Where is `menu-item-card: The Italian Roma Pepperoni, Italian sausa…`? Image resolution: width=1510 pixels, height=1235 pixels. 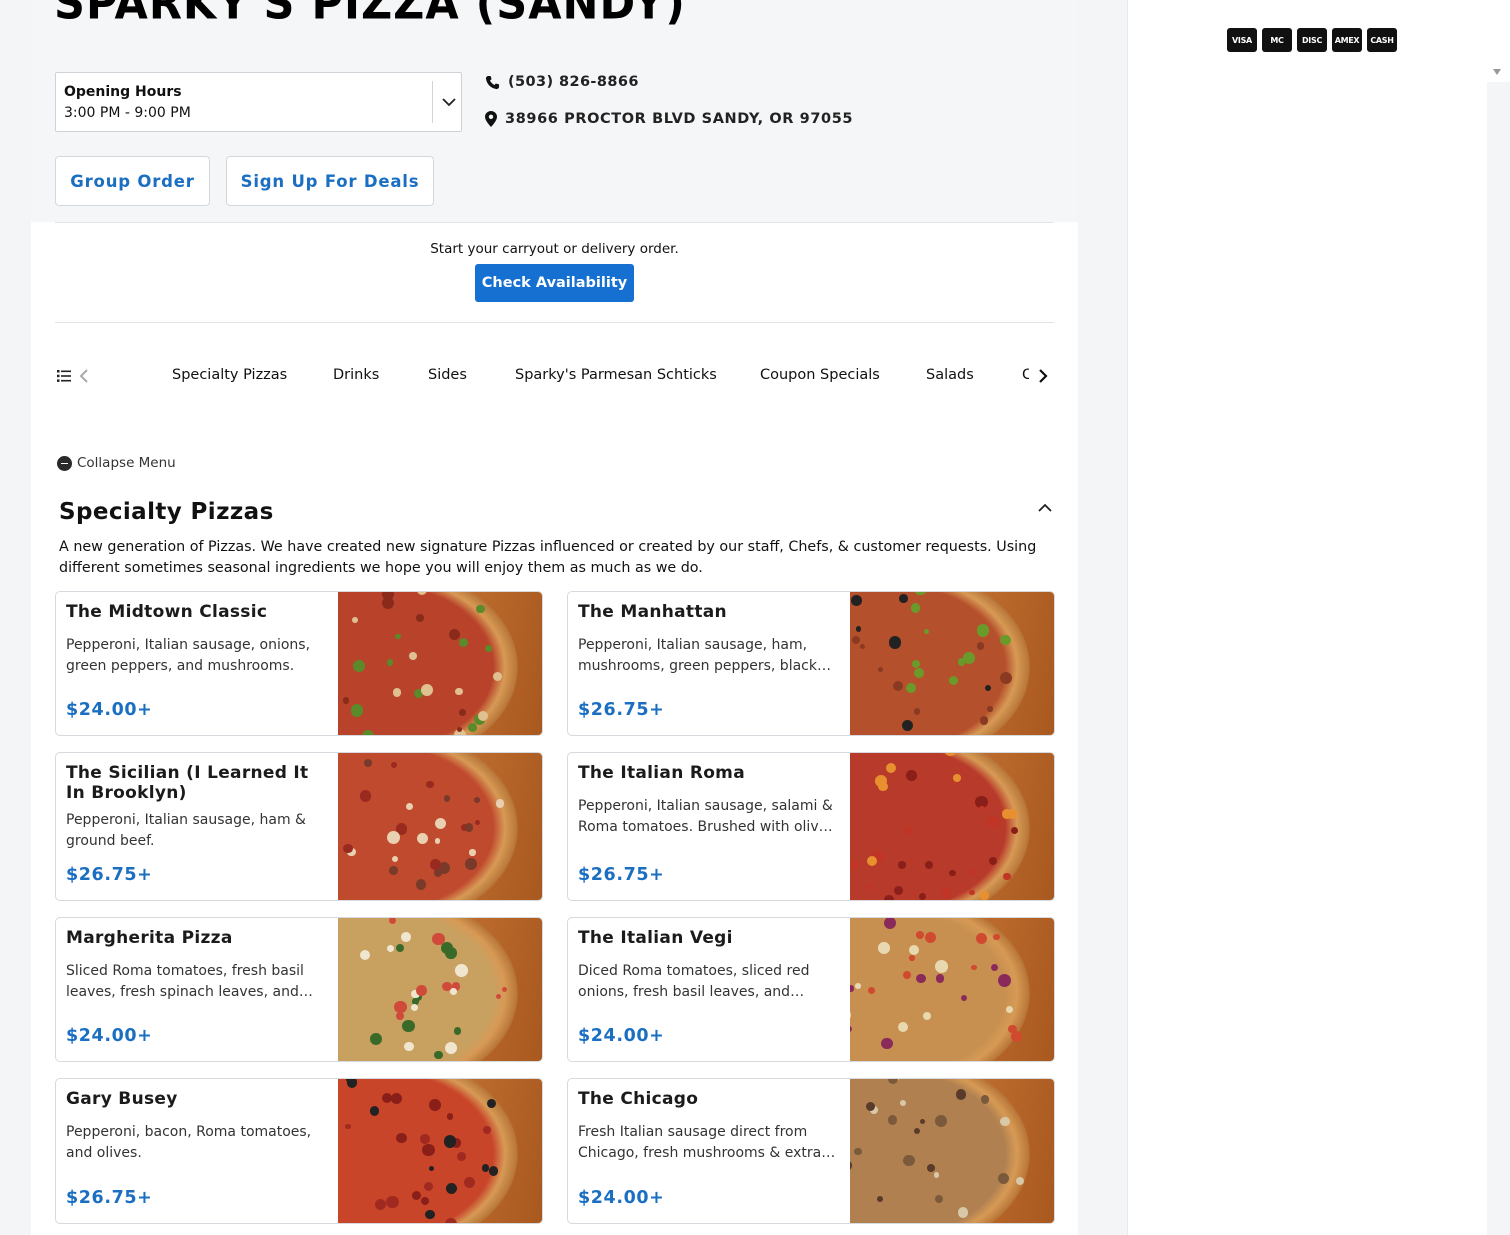
menu-item-card: The Italian Roma Pepperoni, Italian sausa… is located at coordinates (811, 826).